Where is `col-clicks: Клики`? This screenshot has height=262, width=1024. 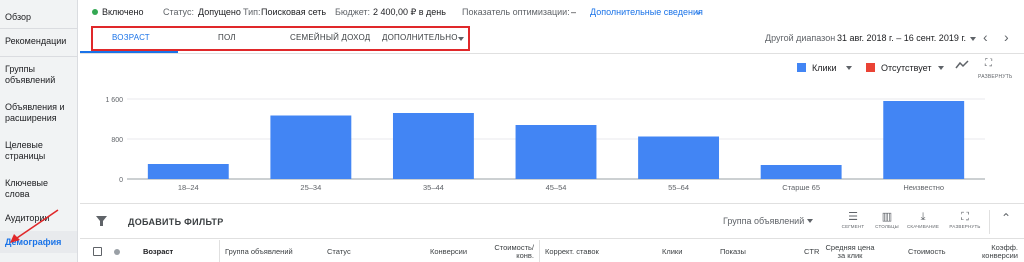
col-clicks: Клики is located at coordinates (672, 252).